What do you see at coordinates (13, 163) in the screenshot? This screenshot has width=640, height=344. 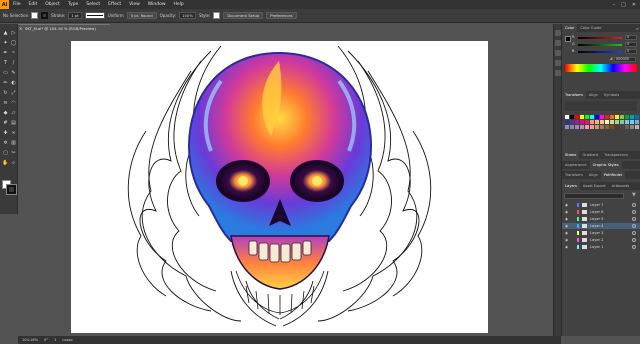 I see `zoom-icon: ⌕` at bounding box center [13, 163].